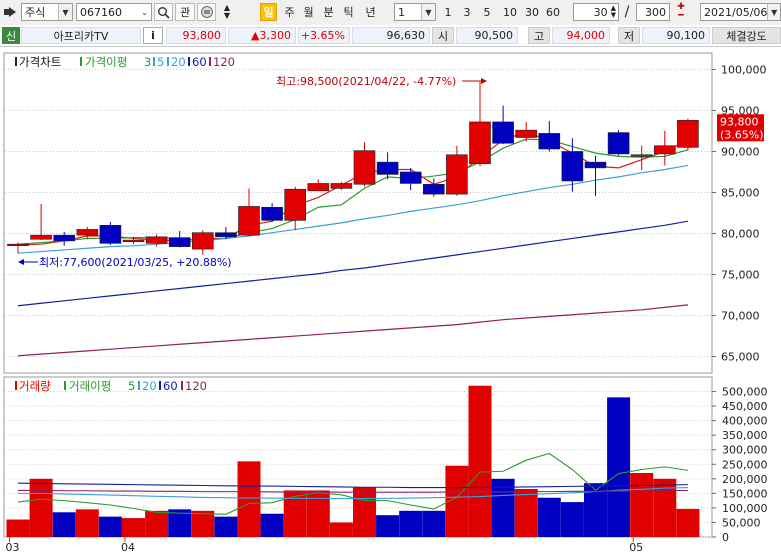 This screenshot has height=557, width=781. Describe the element at coordinates (745, 464) in the screenshot. I see `volume-tick-label: 250,000` at that location.